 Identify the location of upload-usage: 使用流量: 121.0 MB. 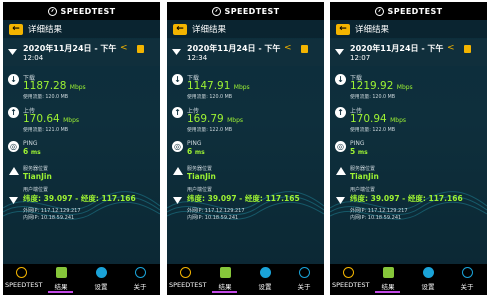
(46, 130).